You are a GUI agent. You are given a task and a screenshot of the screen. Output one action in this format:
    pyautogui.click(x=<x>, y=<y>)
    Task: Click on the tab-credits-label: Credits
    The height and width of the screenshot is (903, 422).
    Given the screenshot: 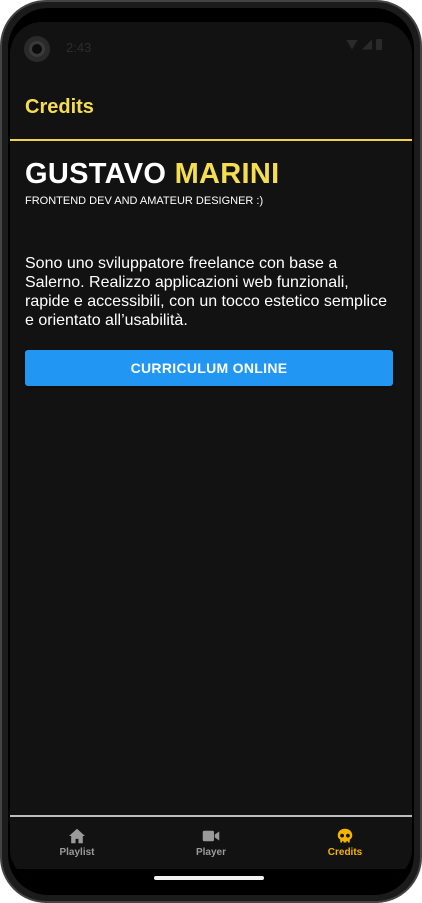 What is the action you would take?
    pyautogui.click(x=345, y=852)
    